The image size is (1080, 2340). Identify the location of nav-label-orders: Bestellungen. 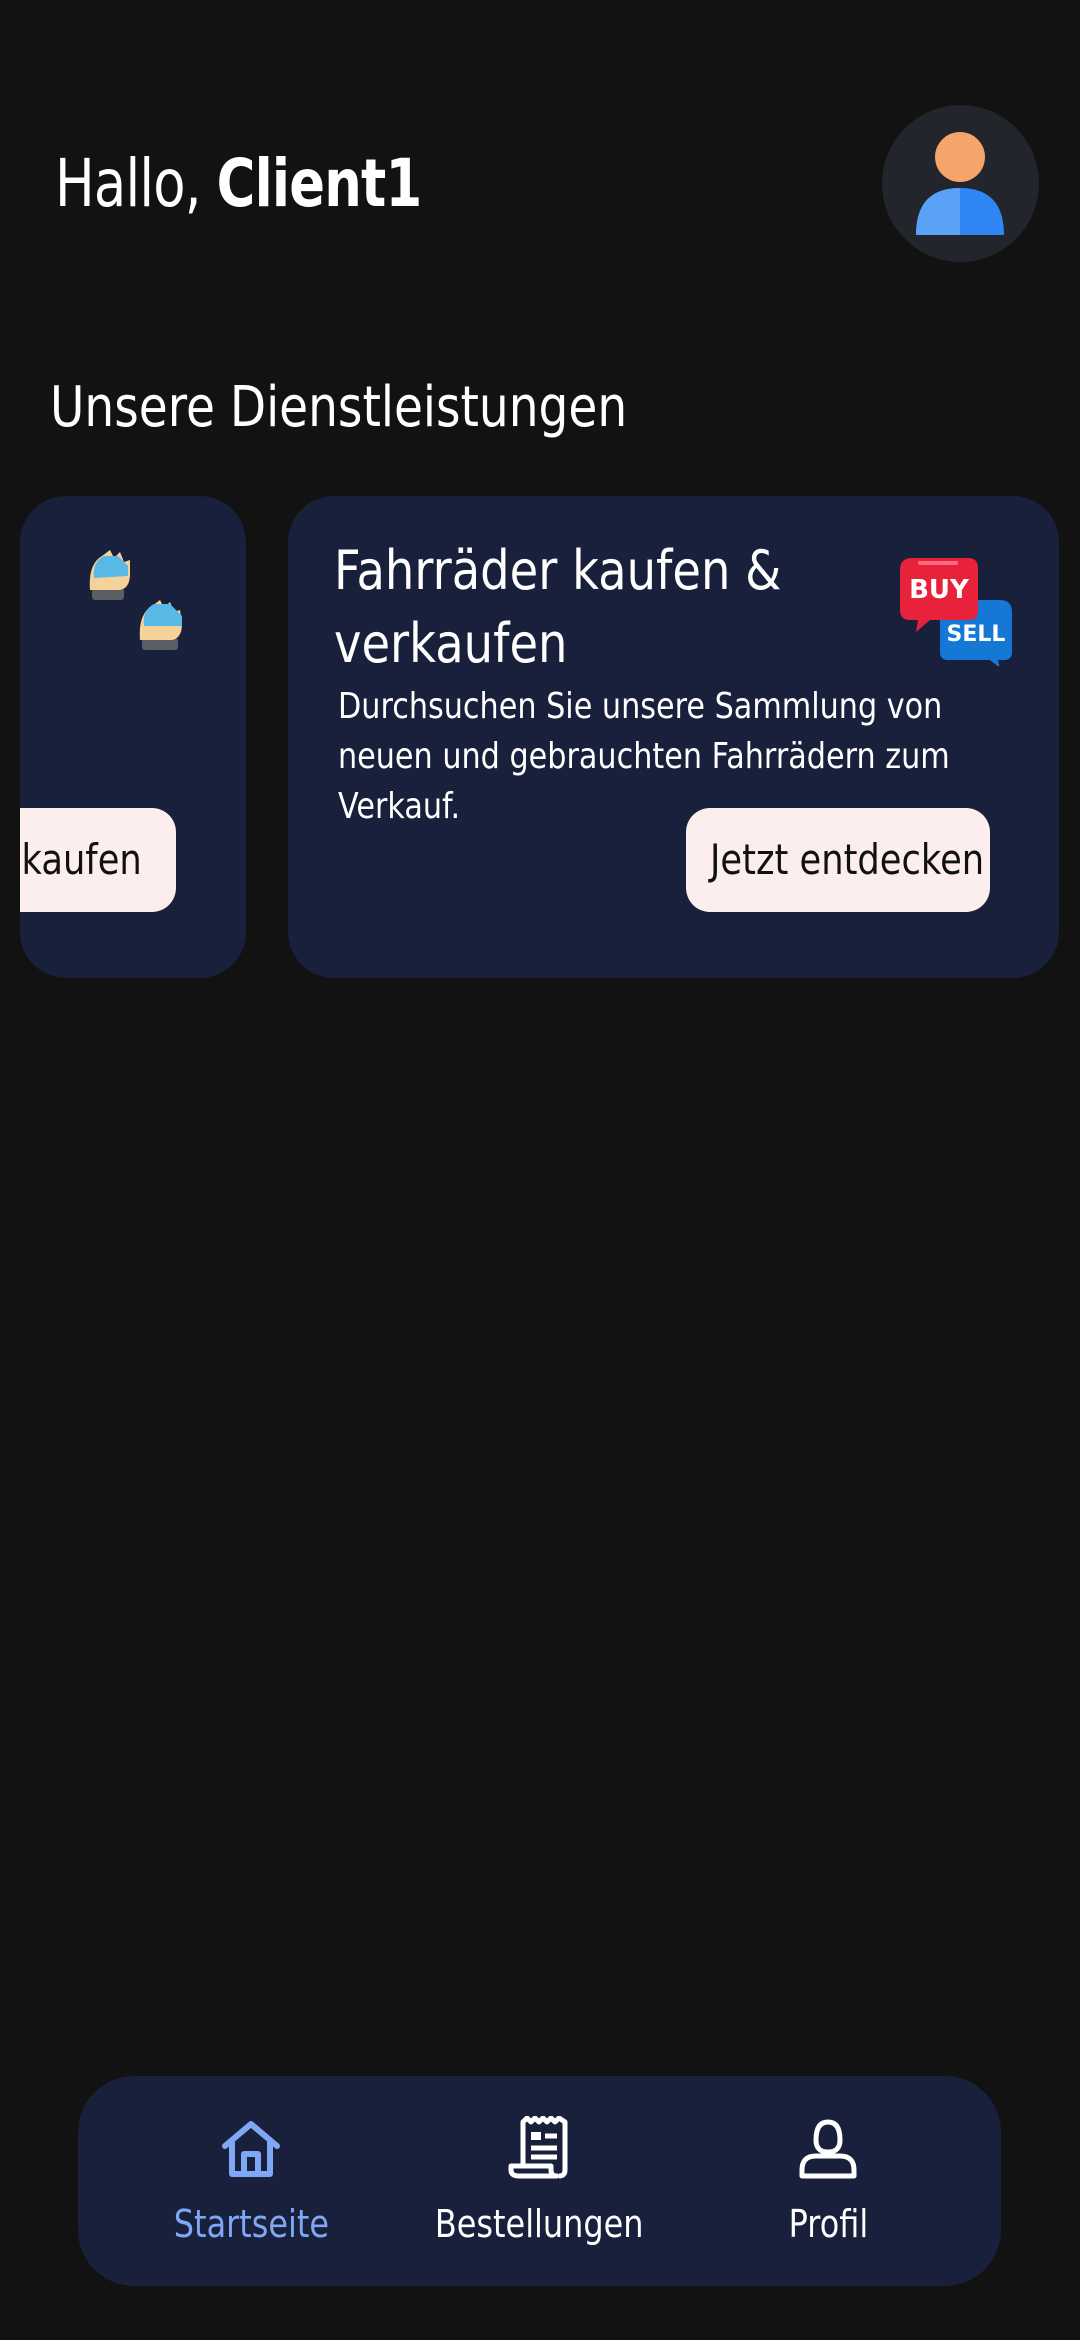
(539, 2224).